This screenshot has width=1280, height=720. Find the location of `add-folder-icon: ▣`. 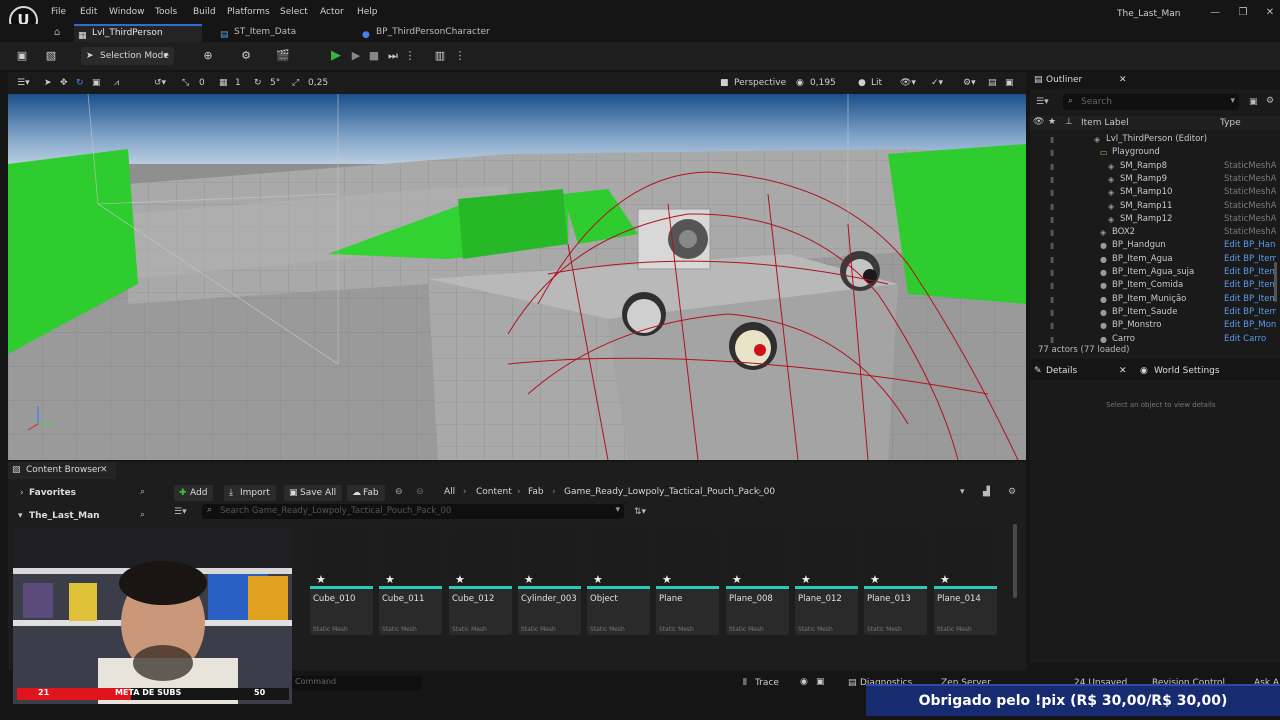

add-folder-icon: ▣ is located at coordinates (1253, 102).